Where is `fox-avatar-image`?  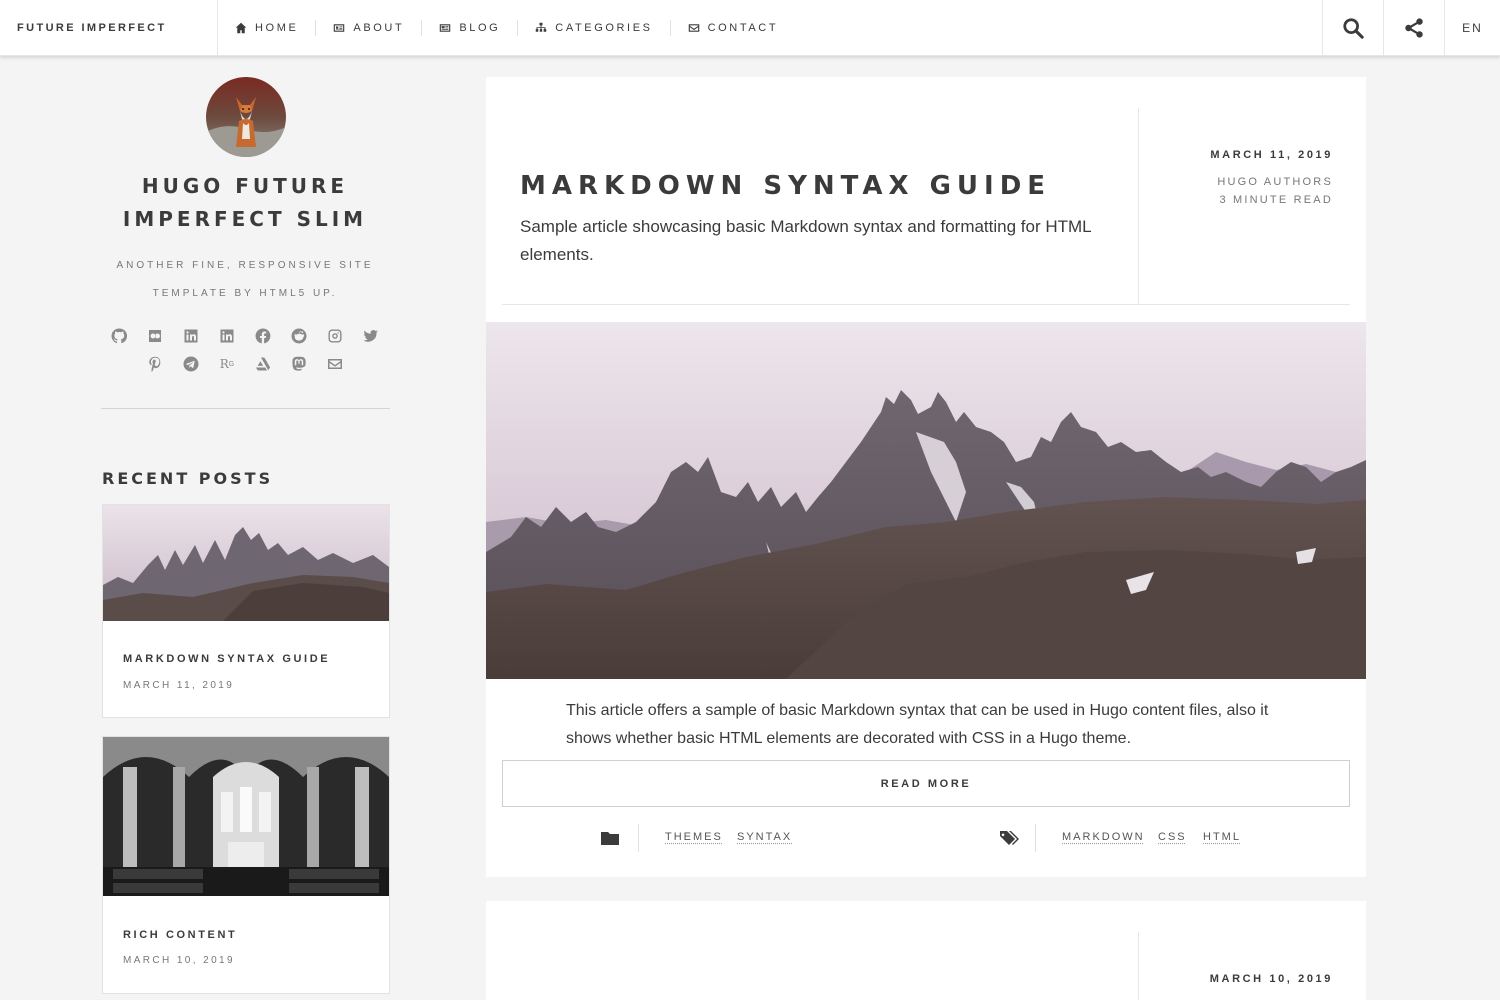 fox-avatar-image is located at coordinates (246, 117).